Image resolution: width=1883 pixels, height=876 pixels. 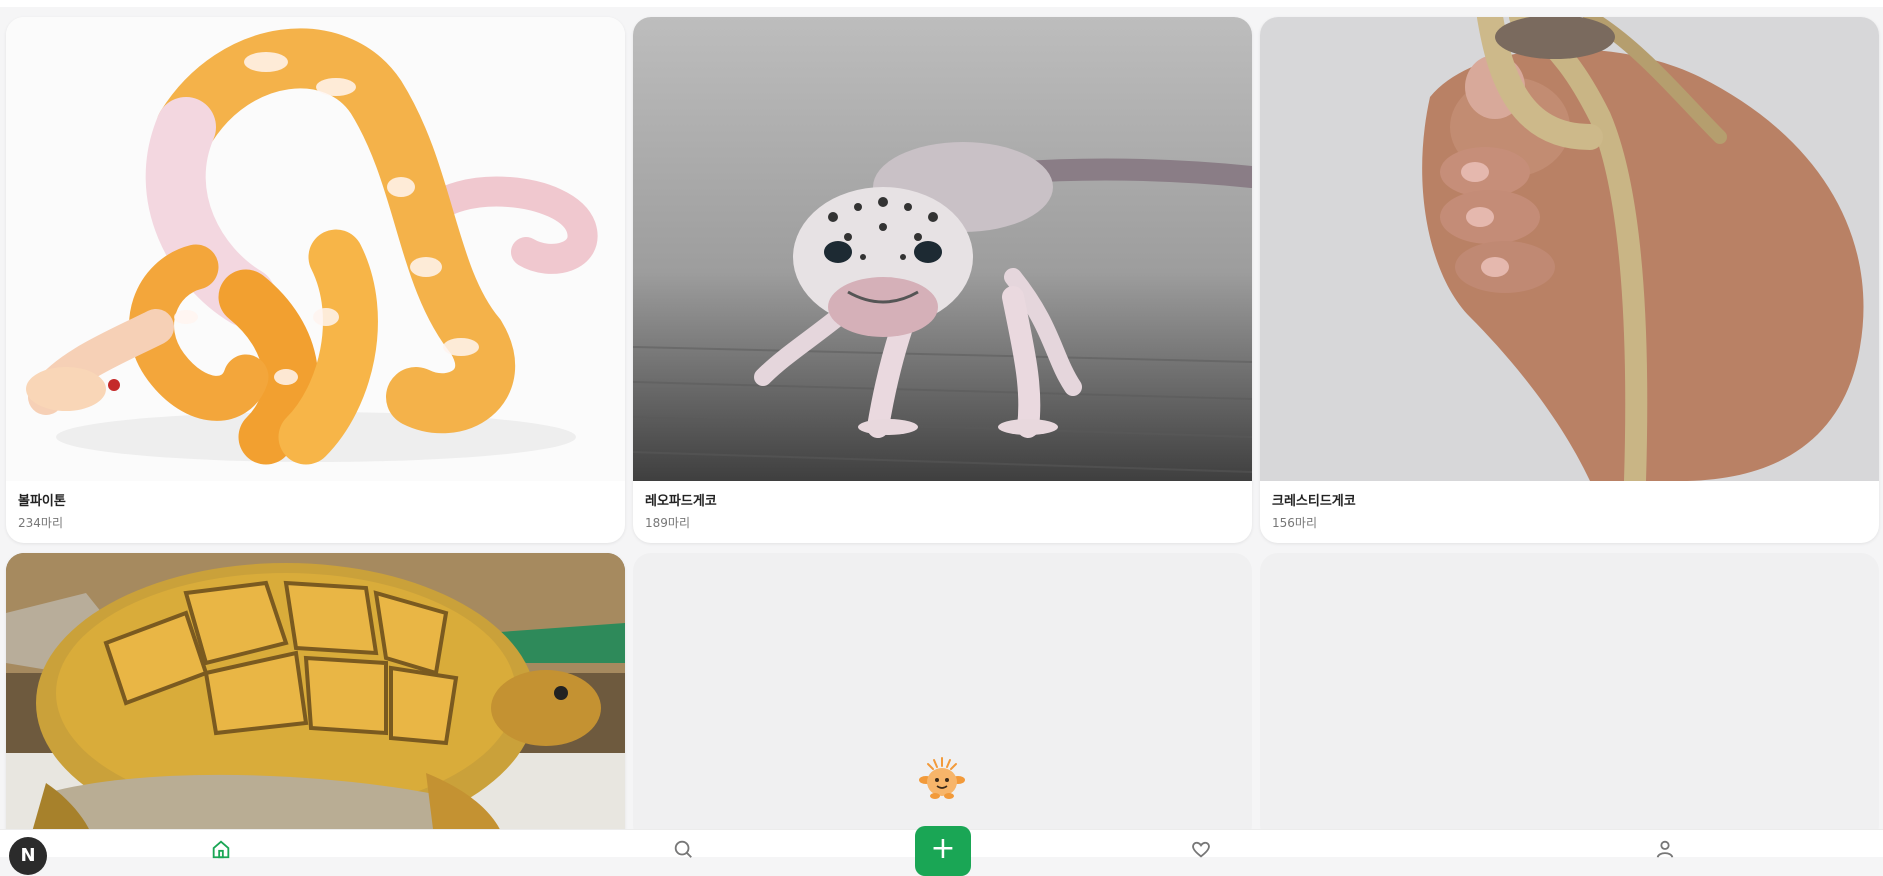 What do you see at coordinates (221, 848) in the screenshot?
I see `home-icon` at bounding box center [221, 848].